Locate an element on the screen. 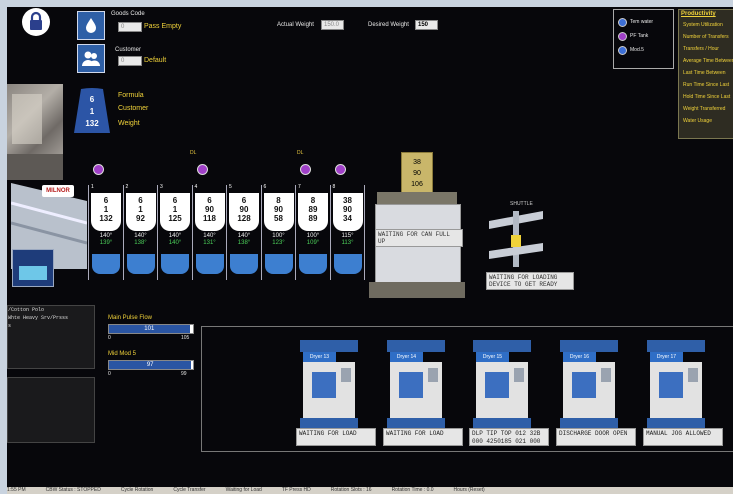 The width and height of the screenshot is (733, 494). legend-box: Tem water PF Tank Mod.5 is located at coordinates (643, 39).